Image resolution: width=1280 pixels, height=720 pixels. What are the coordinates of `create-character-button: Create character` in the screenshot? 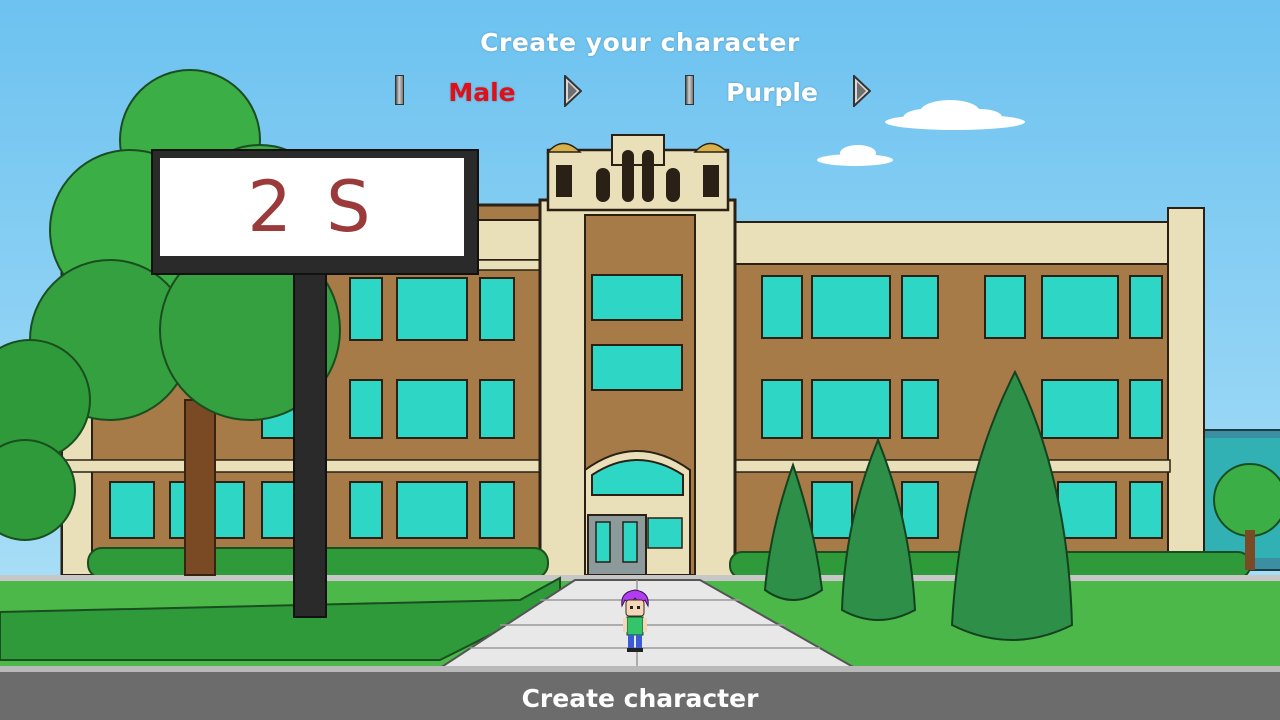 It's located at (640, 699).